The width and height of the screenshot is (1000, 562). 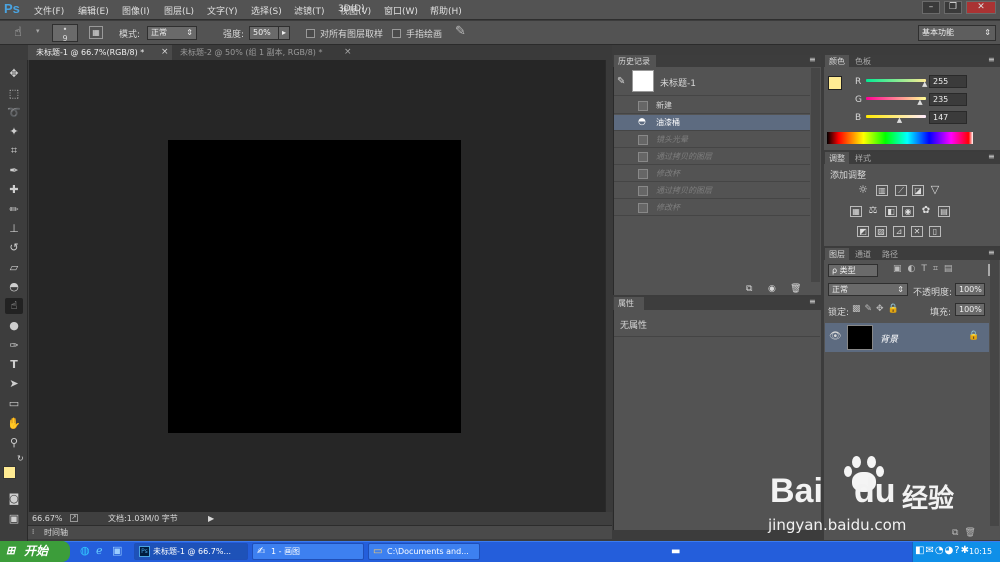 I want to click on layer-name: 背景, so click(x=889, y=338).